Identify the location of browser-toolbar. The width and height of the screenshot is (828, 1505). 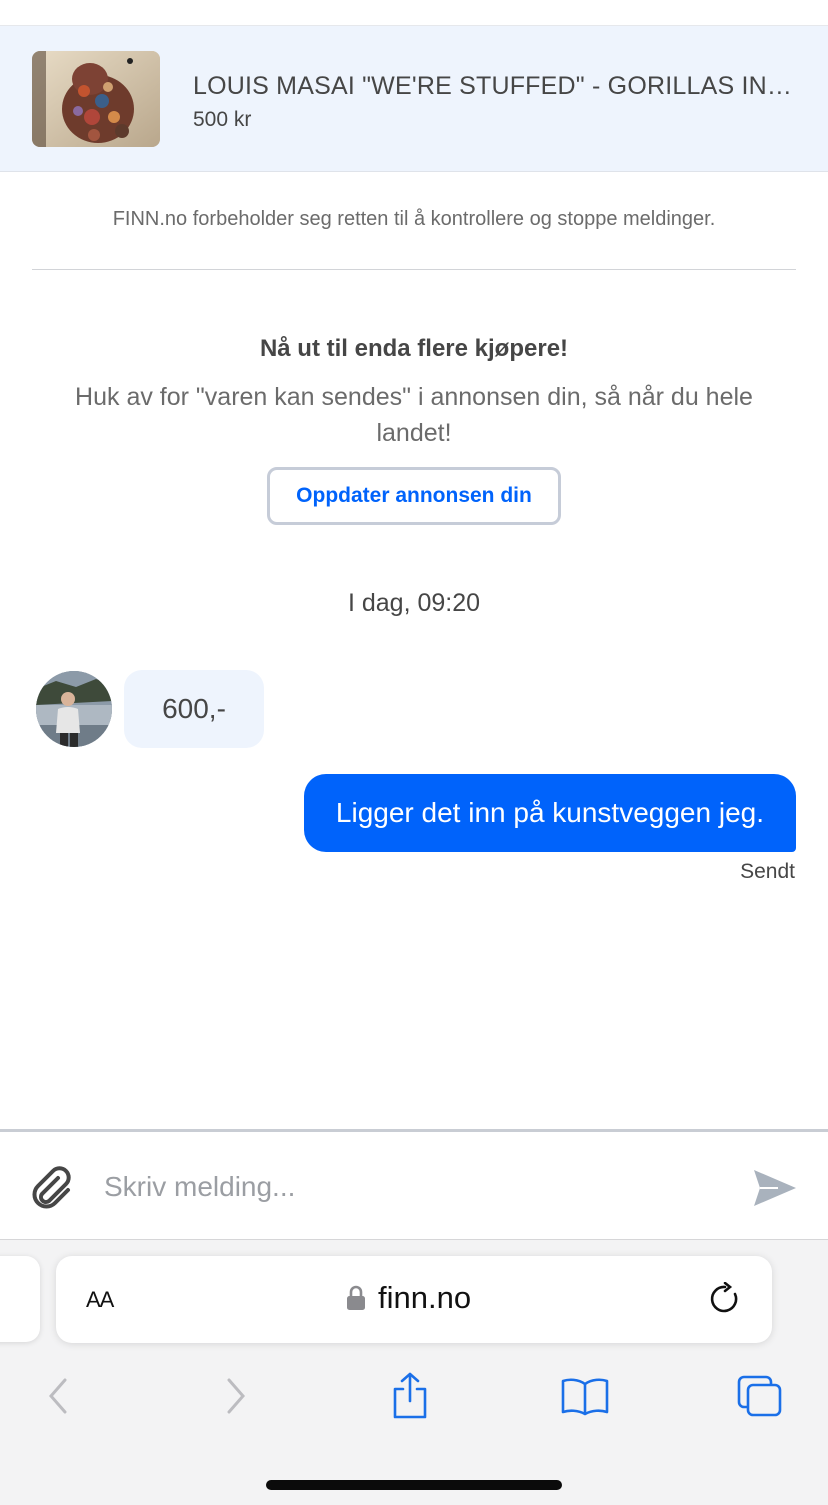
(414, 1398).